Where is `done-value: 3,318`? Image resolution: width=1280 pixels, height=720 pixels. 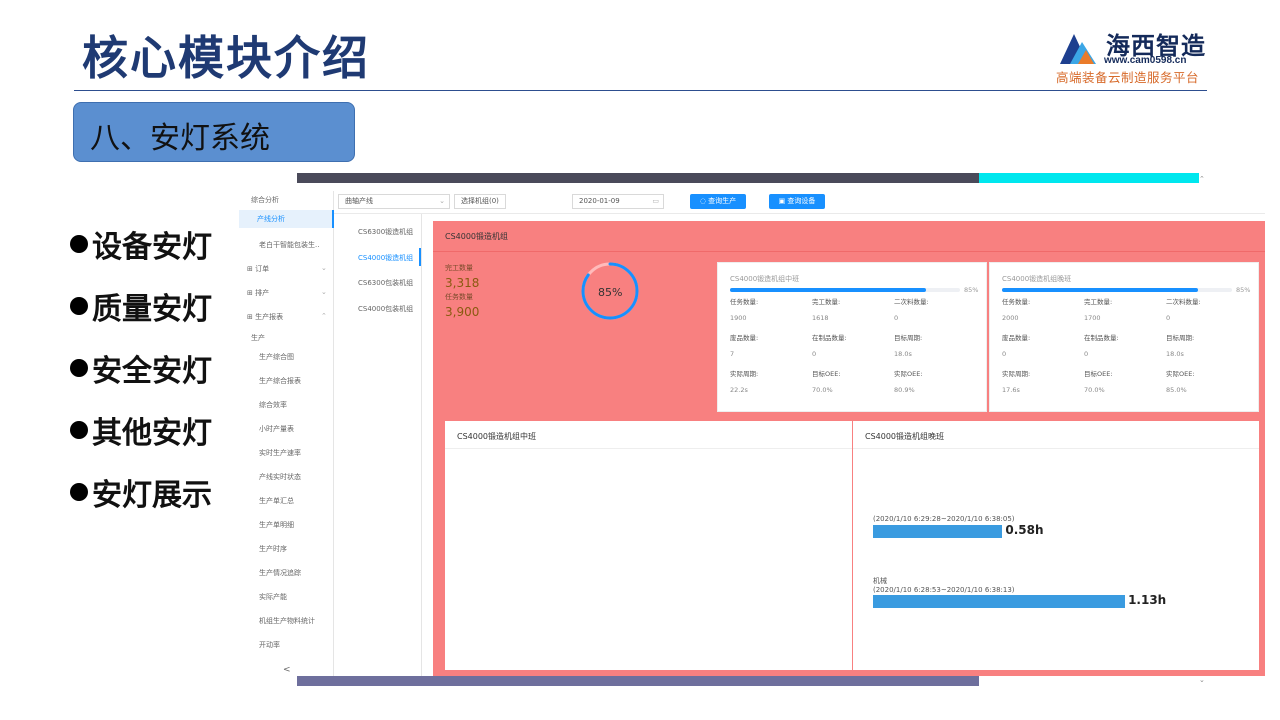 done-value: 3,318 is located at coordinates (462, 283).